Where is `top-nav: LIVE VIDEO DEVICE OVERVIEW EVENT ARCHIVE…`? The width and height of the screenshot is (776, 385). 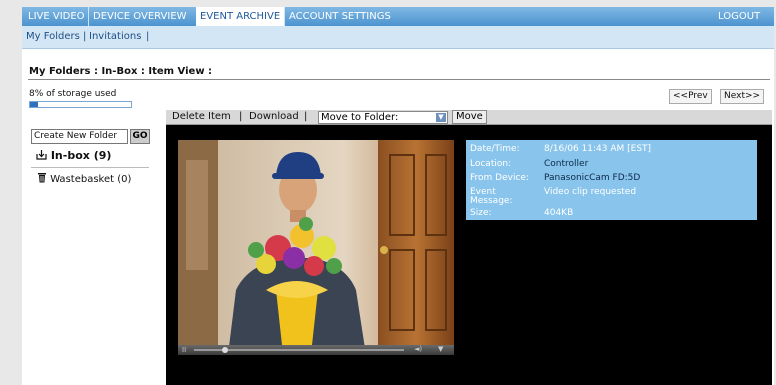
top-nav: LIVE VIDEO DEVICE OVERVIEW EVENT ARCHIVE… is located at coordinates (398, 16).